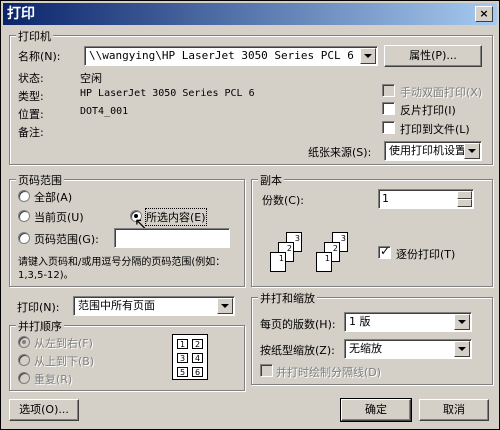  Describe the element at coordinates (271, 180) in the screenshot. I see `copies-legend: 副本` at that location.